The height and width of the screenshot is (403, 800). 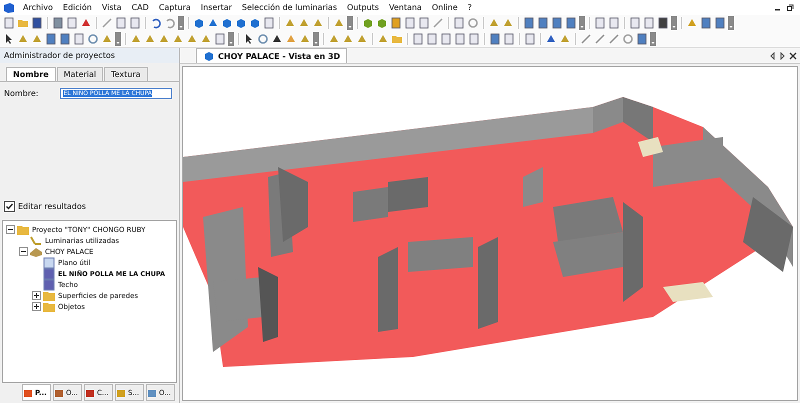 I want to click on redo-icon, so click(x=170, y=23).